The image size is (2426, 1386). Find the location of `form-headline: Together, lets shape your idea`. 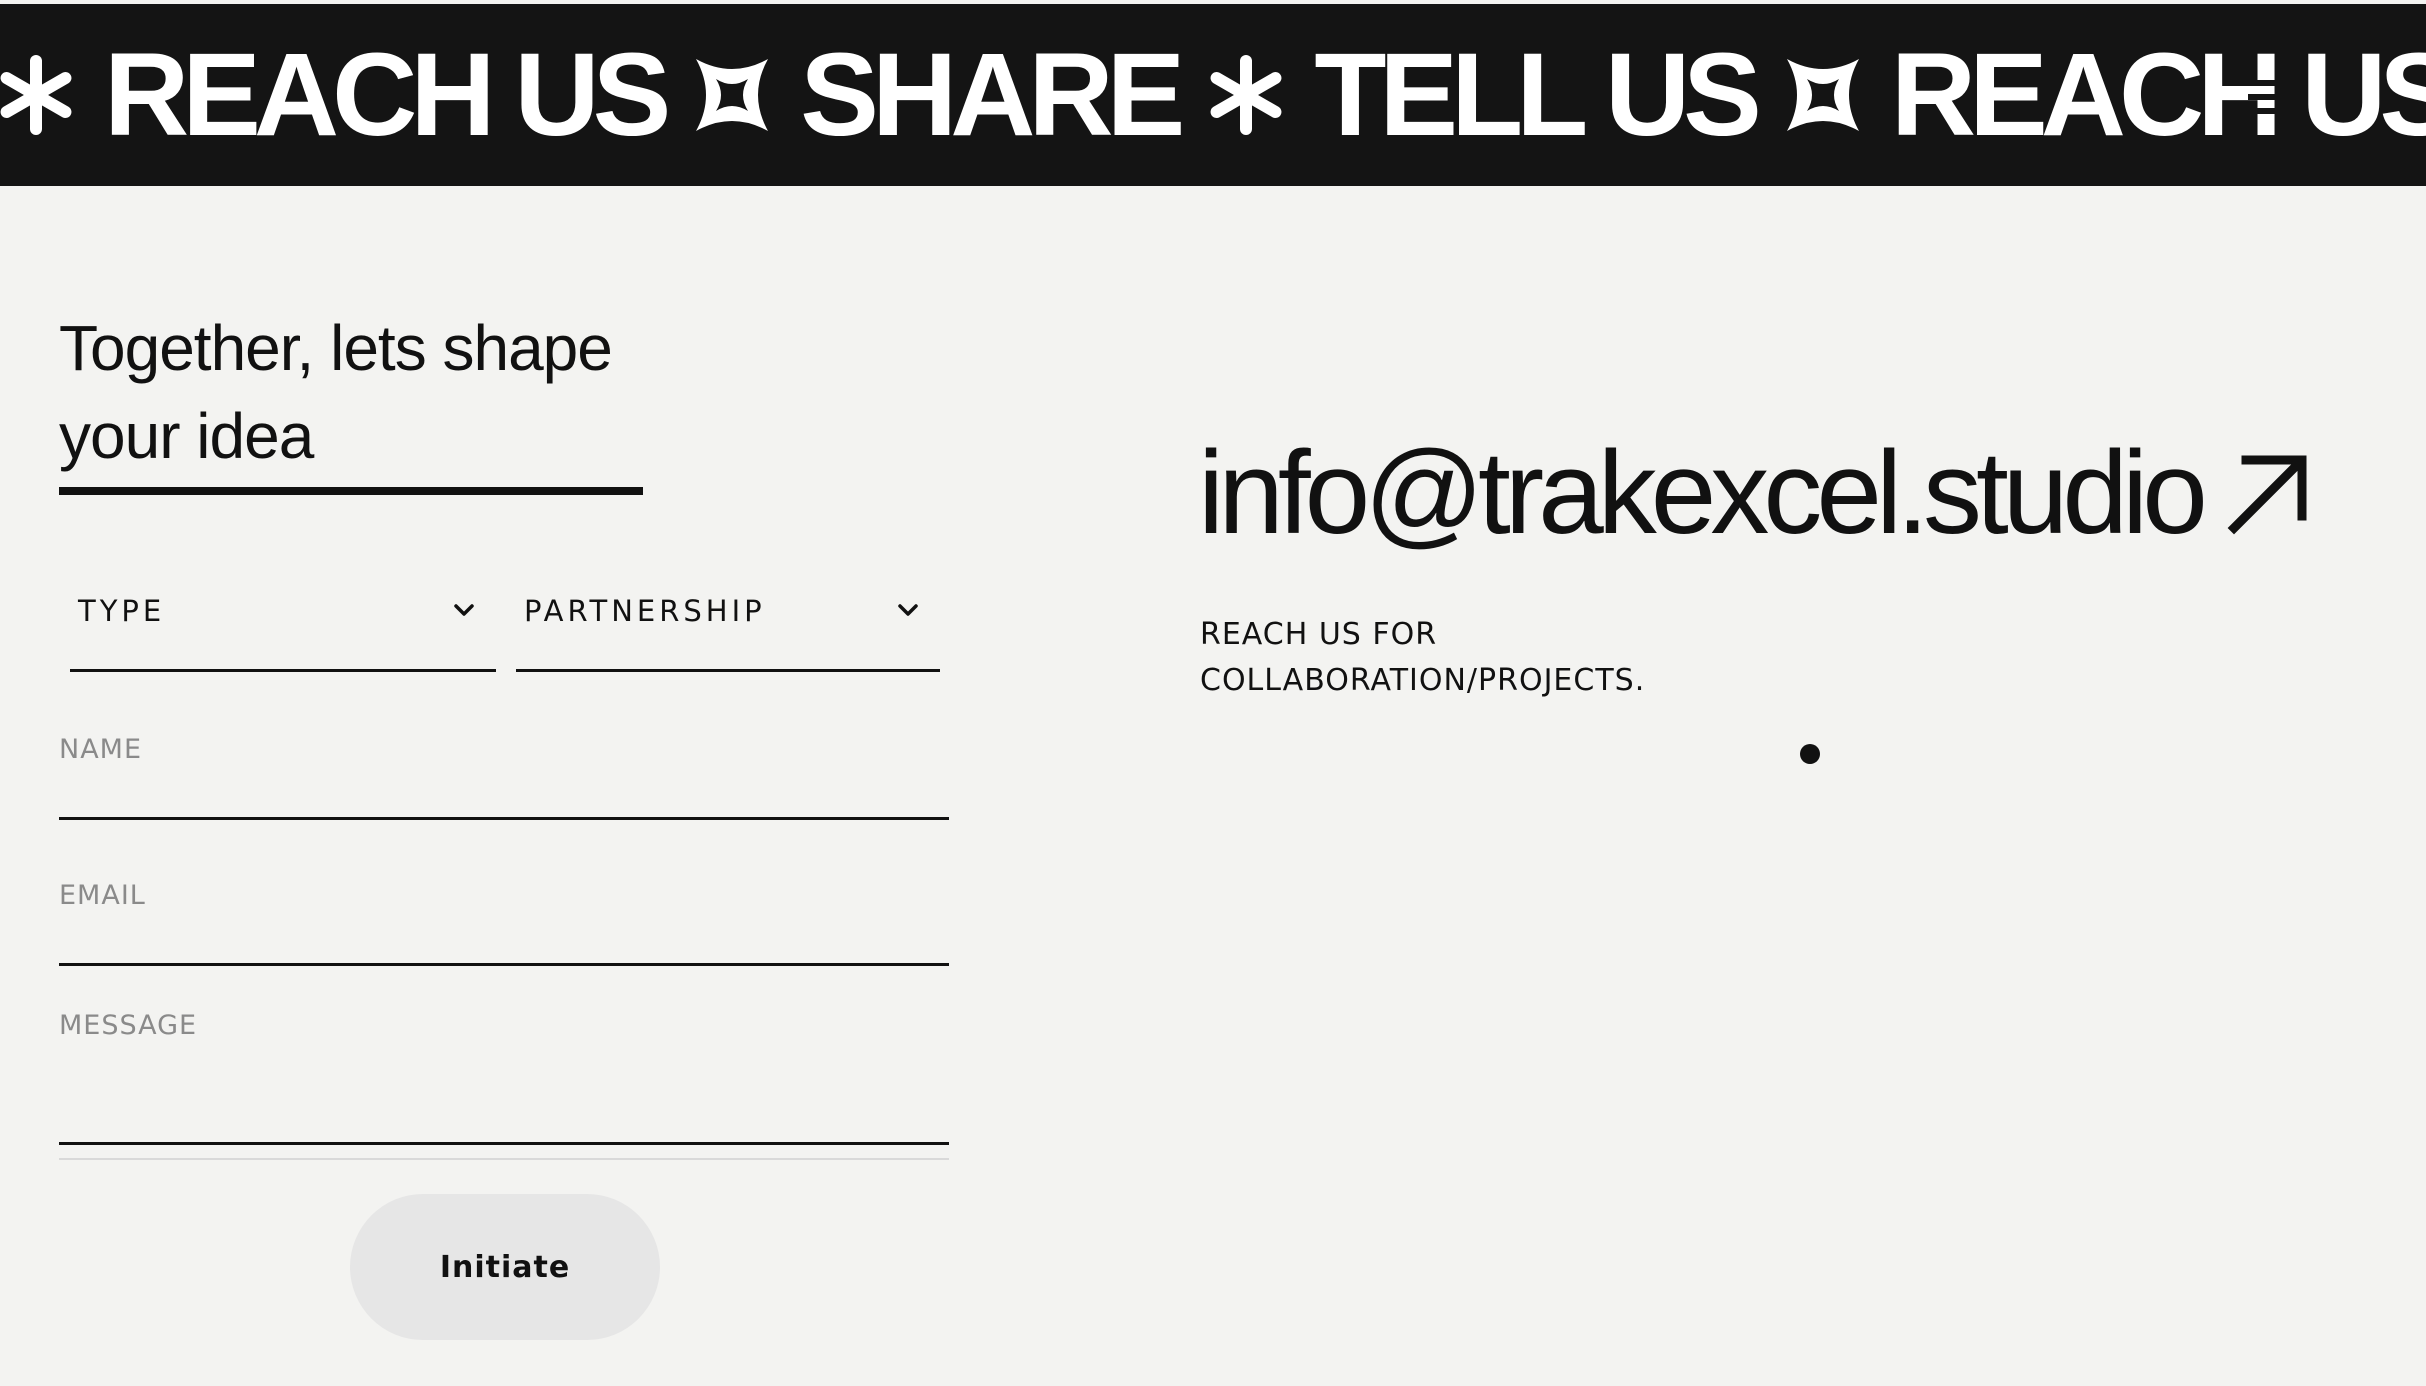

form-headline: Together, lets shape your idea is located at coordinates (359, 392).